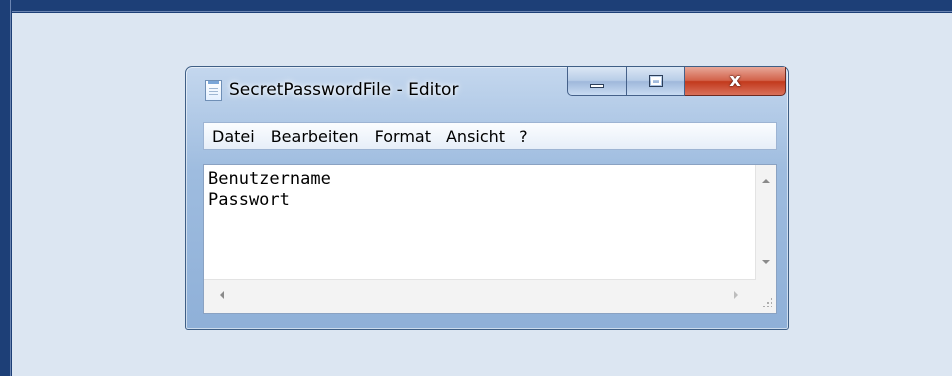 The width and height of the screenshot is (952, 376). Describe the element at coordinates (480, 296) in the screenshot. I see `horizontal-scrollbar` at that location.